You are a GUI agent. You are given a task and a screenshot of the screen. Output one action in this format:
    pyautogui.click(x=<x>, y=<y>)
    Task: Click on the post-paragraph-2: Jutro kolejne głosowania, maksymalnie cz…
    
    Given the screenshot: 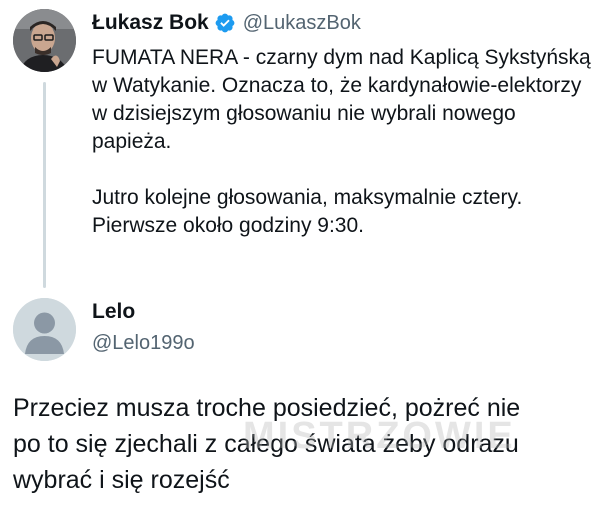 What is the action you would take?
    pyautogui.click(x=307, y=211)
    